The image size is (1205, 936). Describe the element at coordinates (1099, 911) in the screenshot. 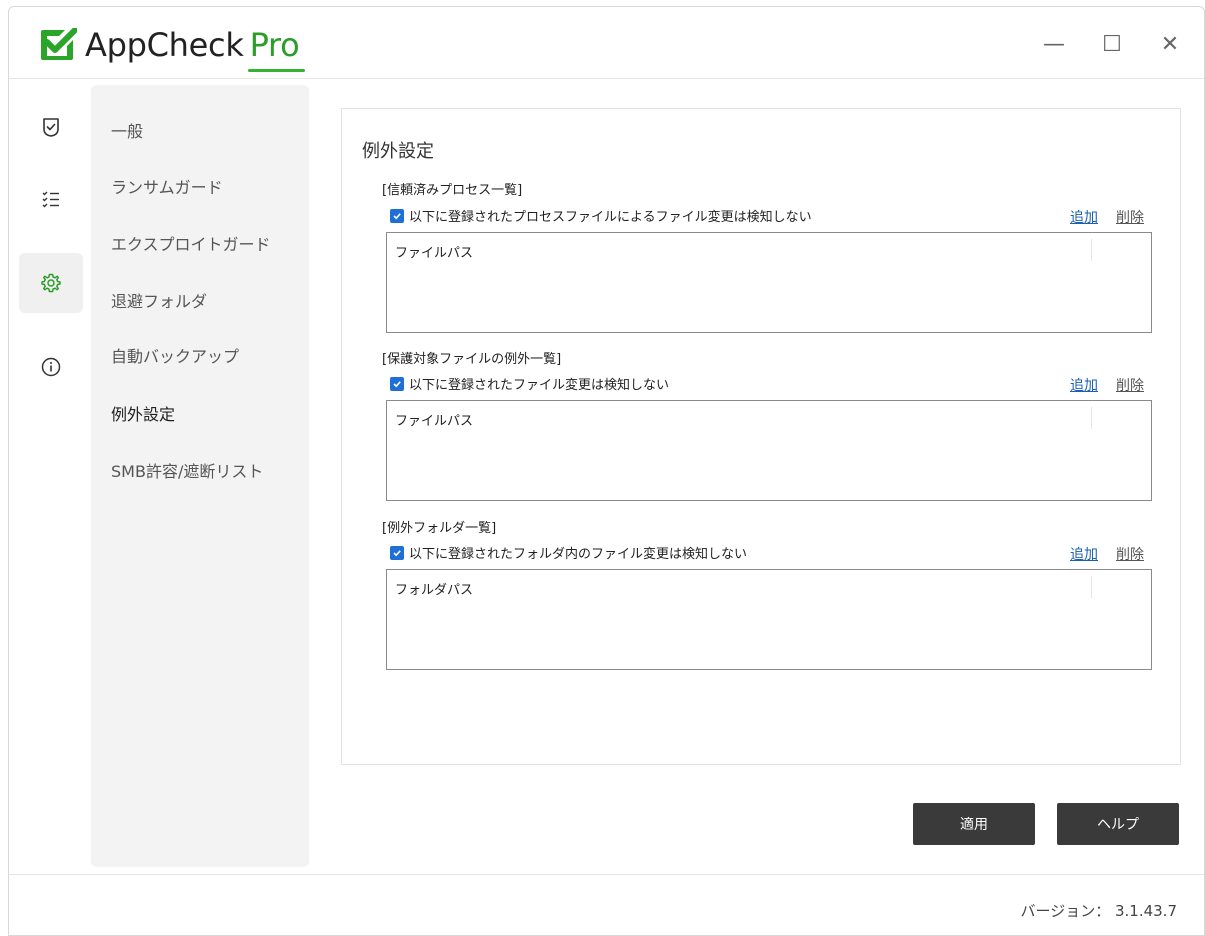

I see `version-label: バージョン： 3.1.43.7` at that location.